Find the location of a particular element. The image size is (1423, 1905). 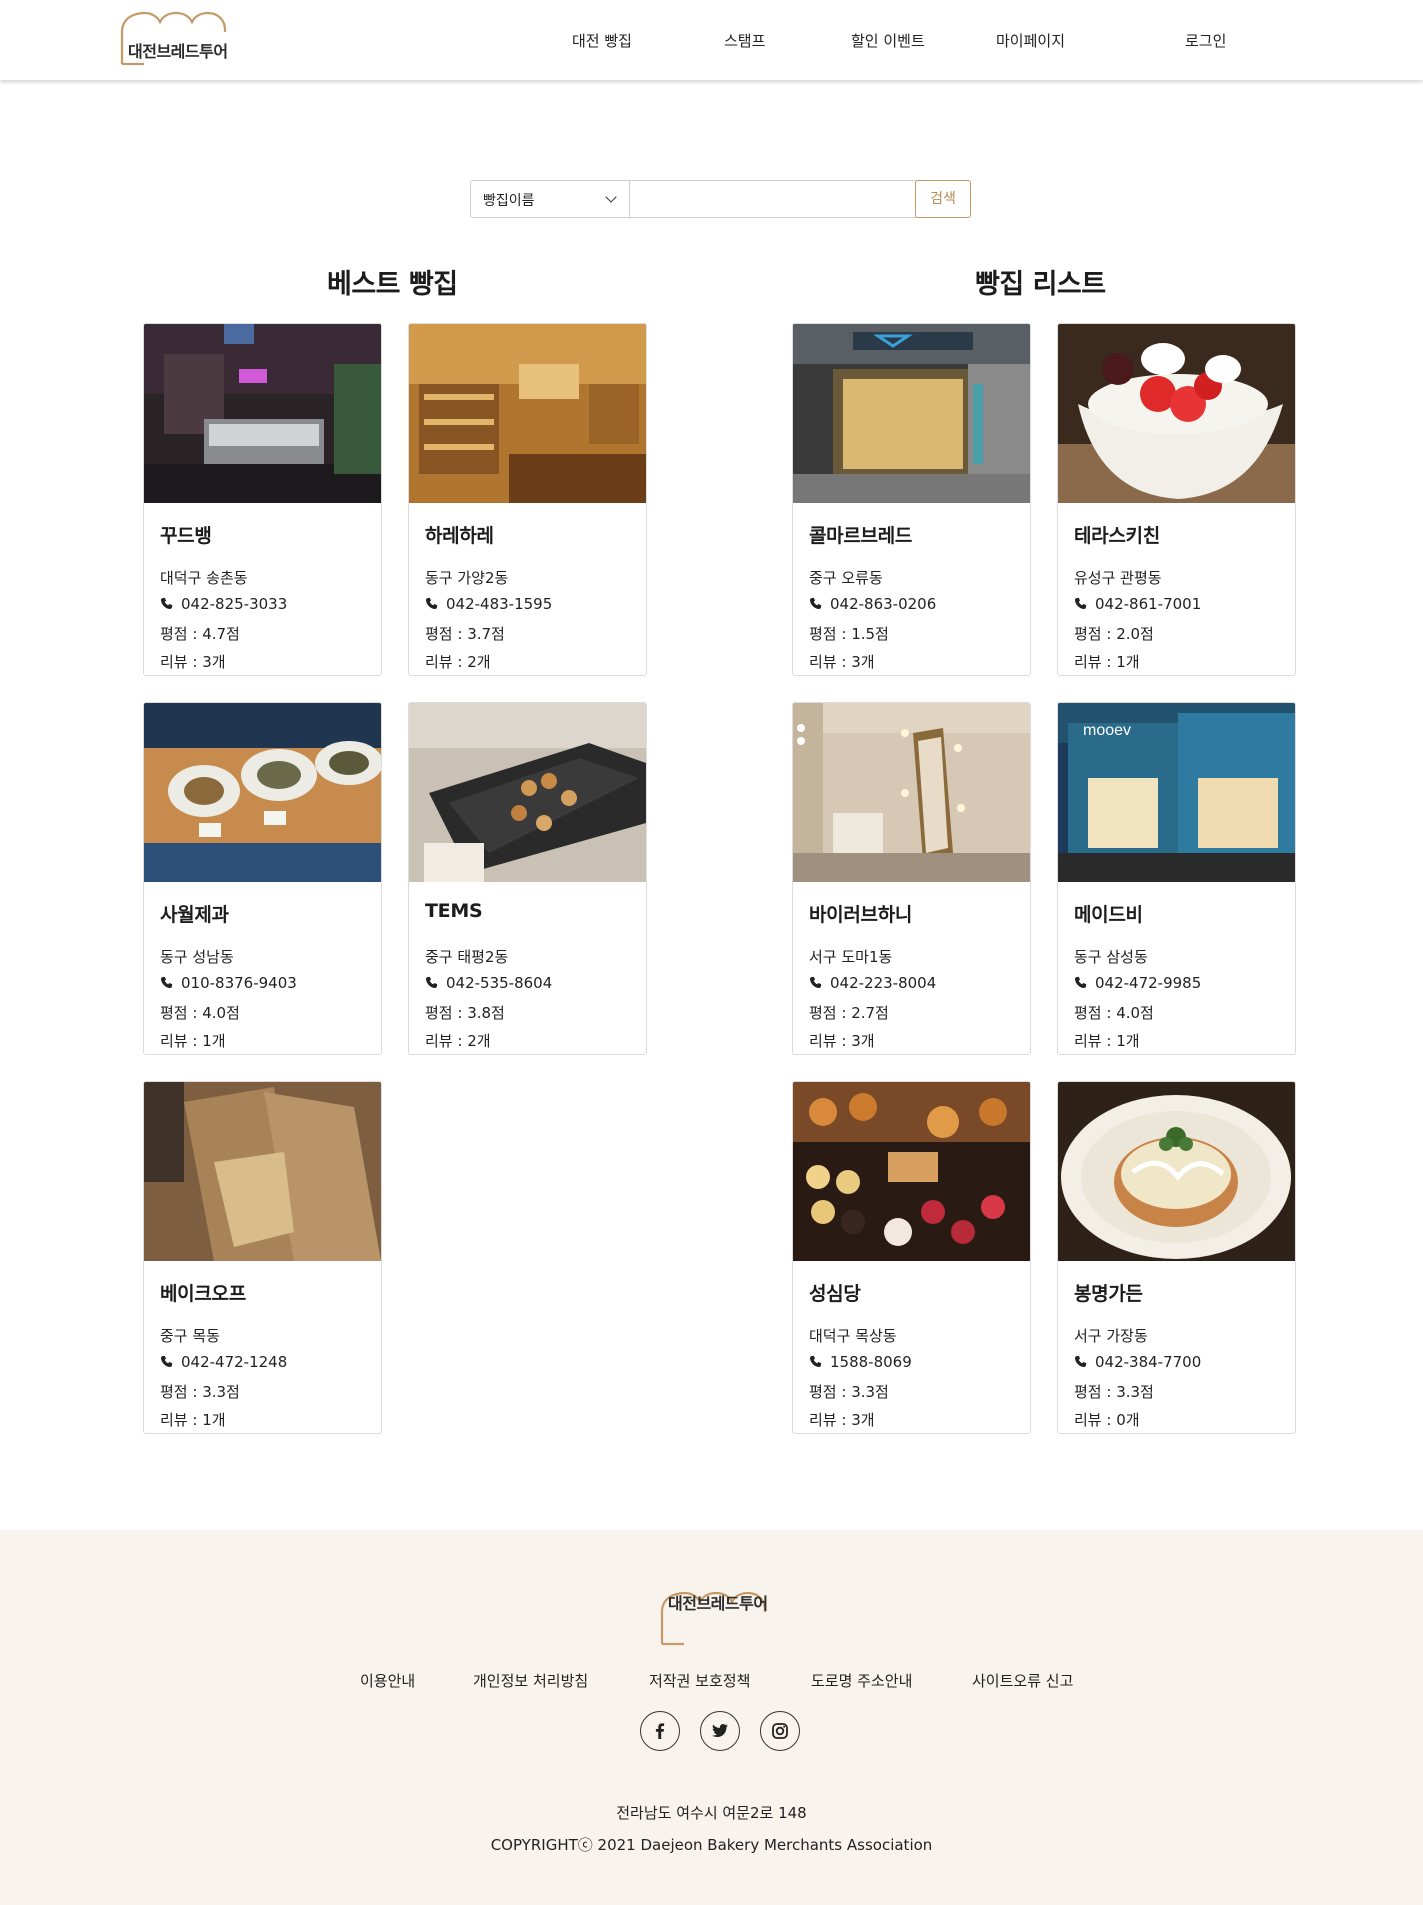

bakery-card: 봉명가든 서구 가장동 042-384-7700 평점 : 3.3점 리뷰 : 0개 is located at coordinates (1176, 1257).